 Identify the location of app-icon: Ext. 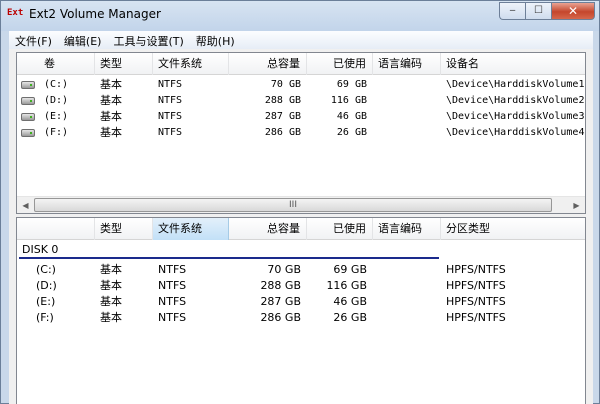
(15, 13).